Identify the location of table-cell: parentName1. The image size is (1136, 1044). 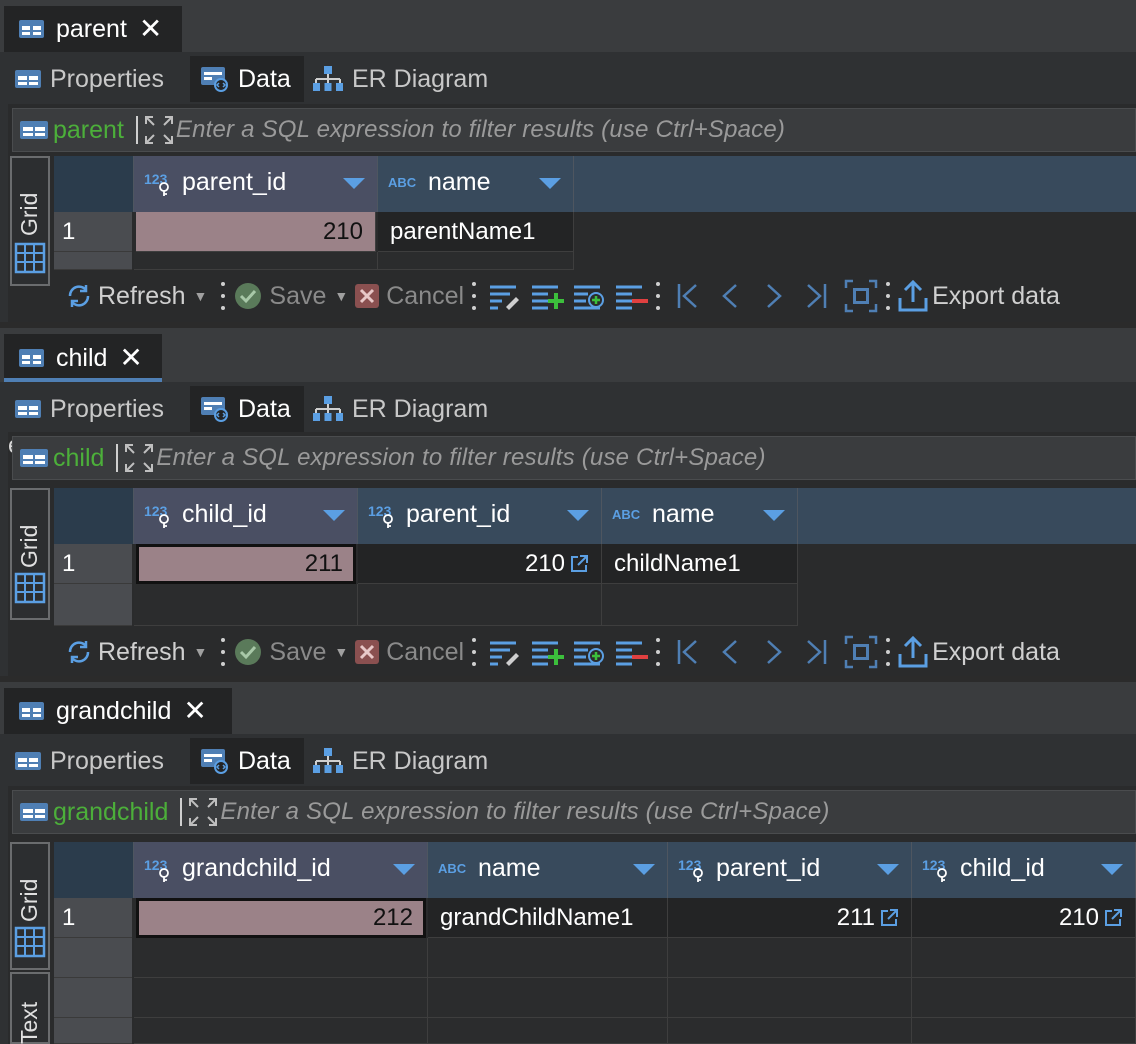
(476, 232).